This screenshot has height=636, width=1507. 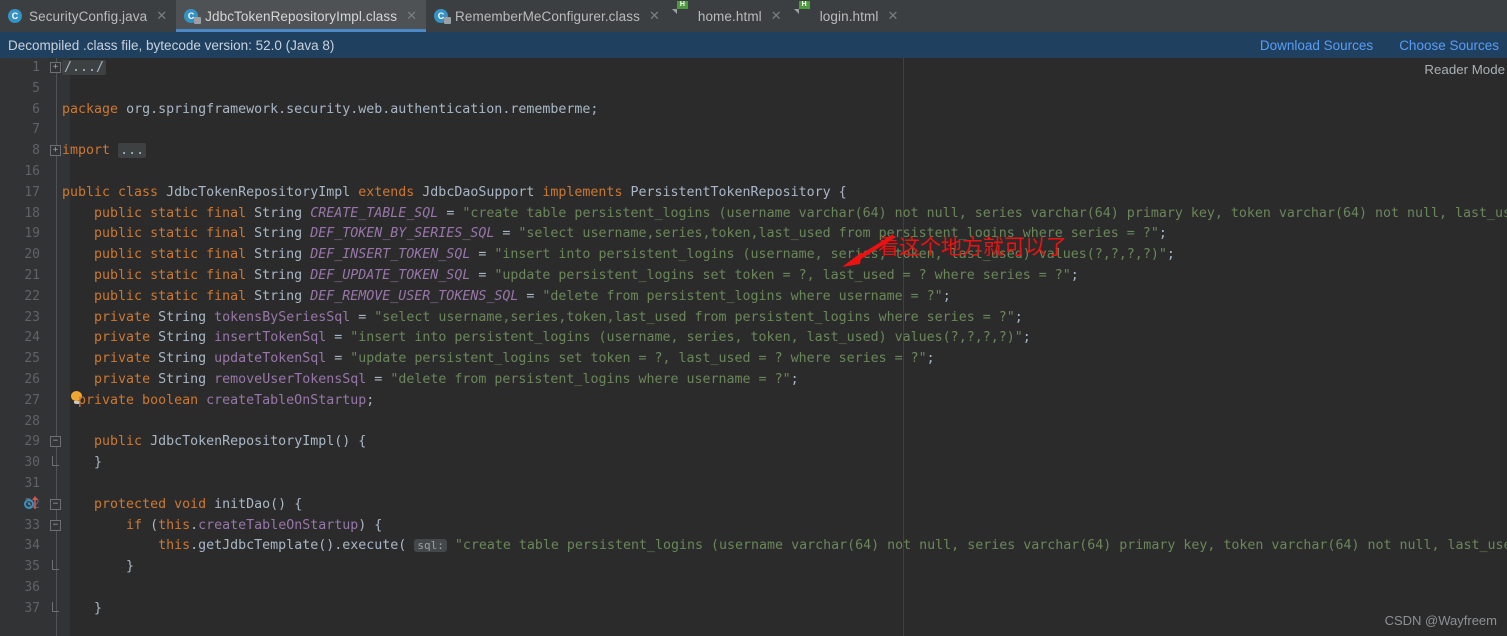 What do you see at coordinates (32, 421) in the screenshot?
I see `line-number: 28` at bounding box center [32, 421].